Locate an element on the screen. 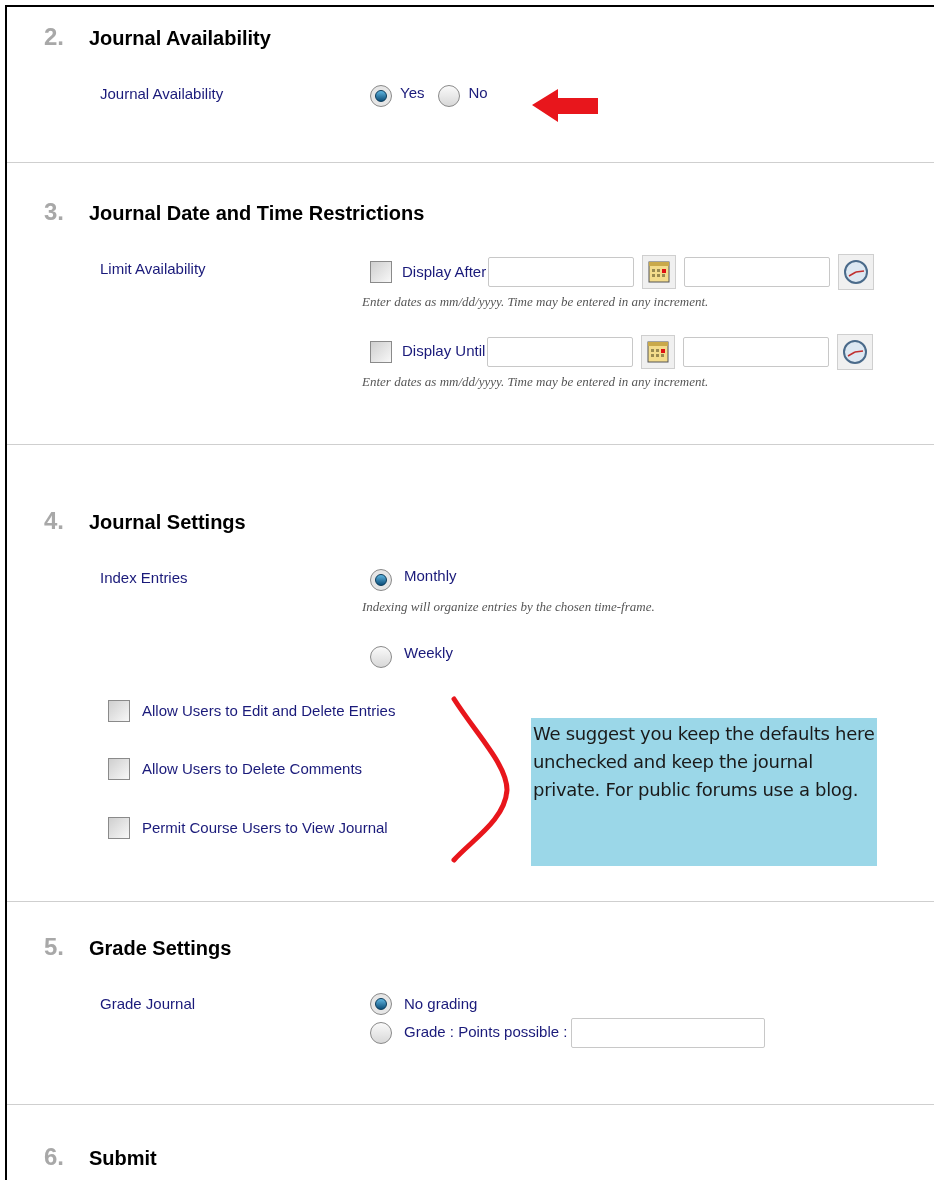 The height and width of the screenshot is (1180, 934). field-label: Grade Journal is located at coordinates (148, 1004).